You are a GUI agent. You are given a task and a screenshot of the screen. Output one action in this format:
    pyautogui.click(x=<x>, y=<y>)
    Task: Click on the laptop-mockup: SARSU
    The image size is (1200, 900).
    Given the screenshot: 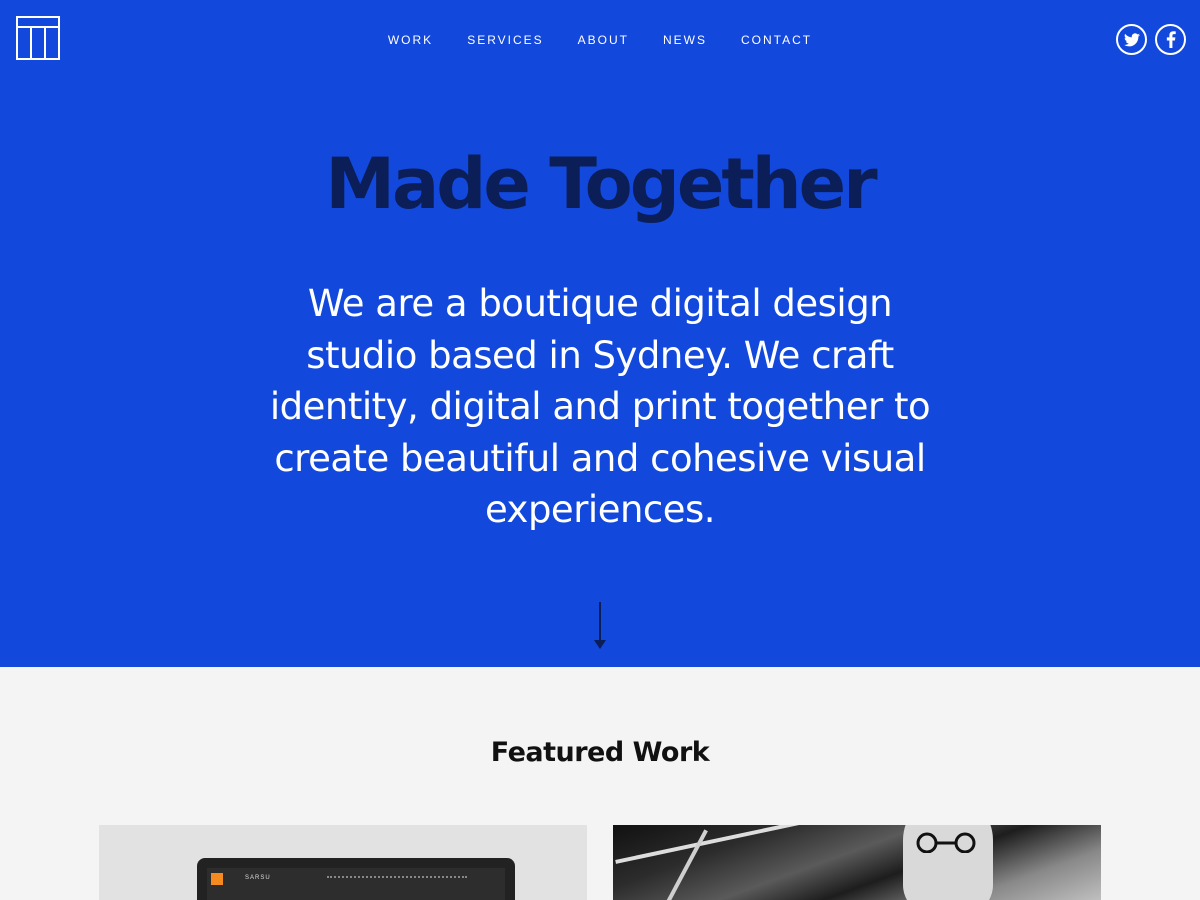 What is the action you would take?
    pyautogui.click(x=356, y=879)
    